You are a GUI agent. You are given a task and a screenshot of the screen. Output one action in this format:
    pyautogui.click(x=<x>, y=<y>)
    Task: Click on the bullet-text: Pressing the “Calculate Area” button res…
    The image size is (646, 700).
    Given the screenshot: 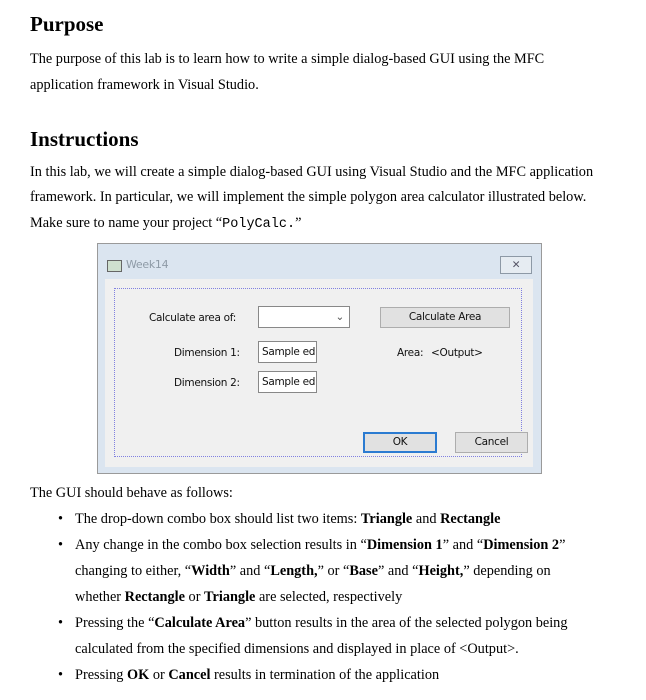 What is the action you would take?
    pyautogui.click(x=321, y=623)
    